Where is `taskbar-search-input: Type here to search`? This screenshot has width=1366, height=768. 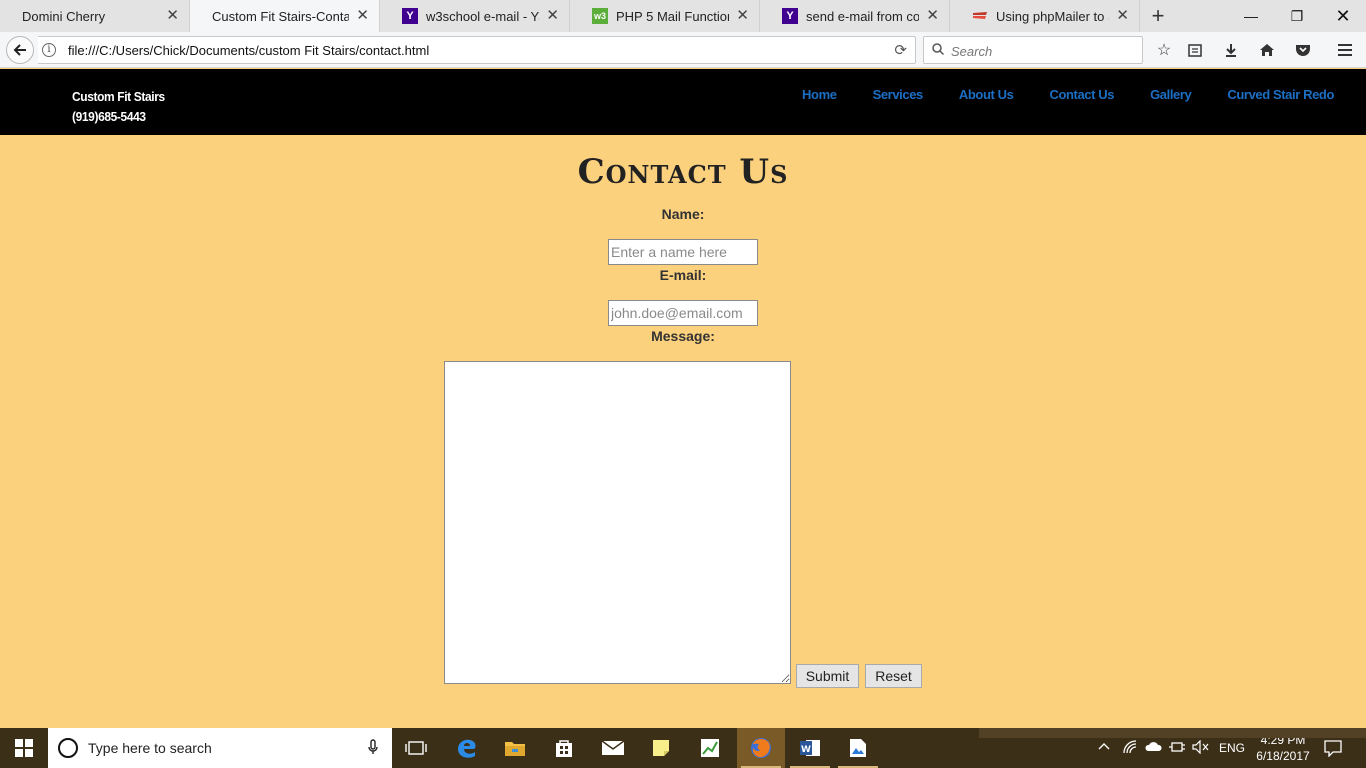 taskbar-search-input: Type here to search is located at coordinates (220, 748).